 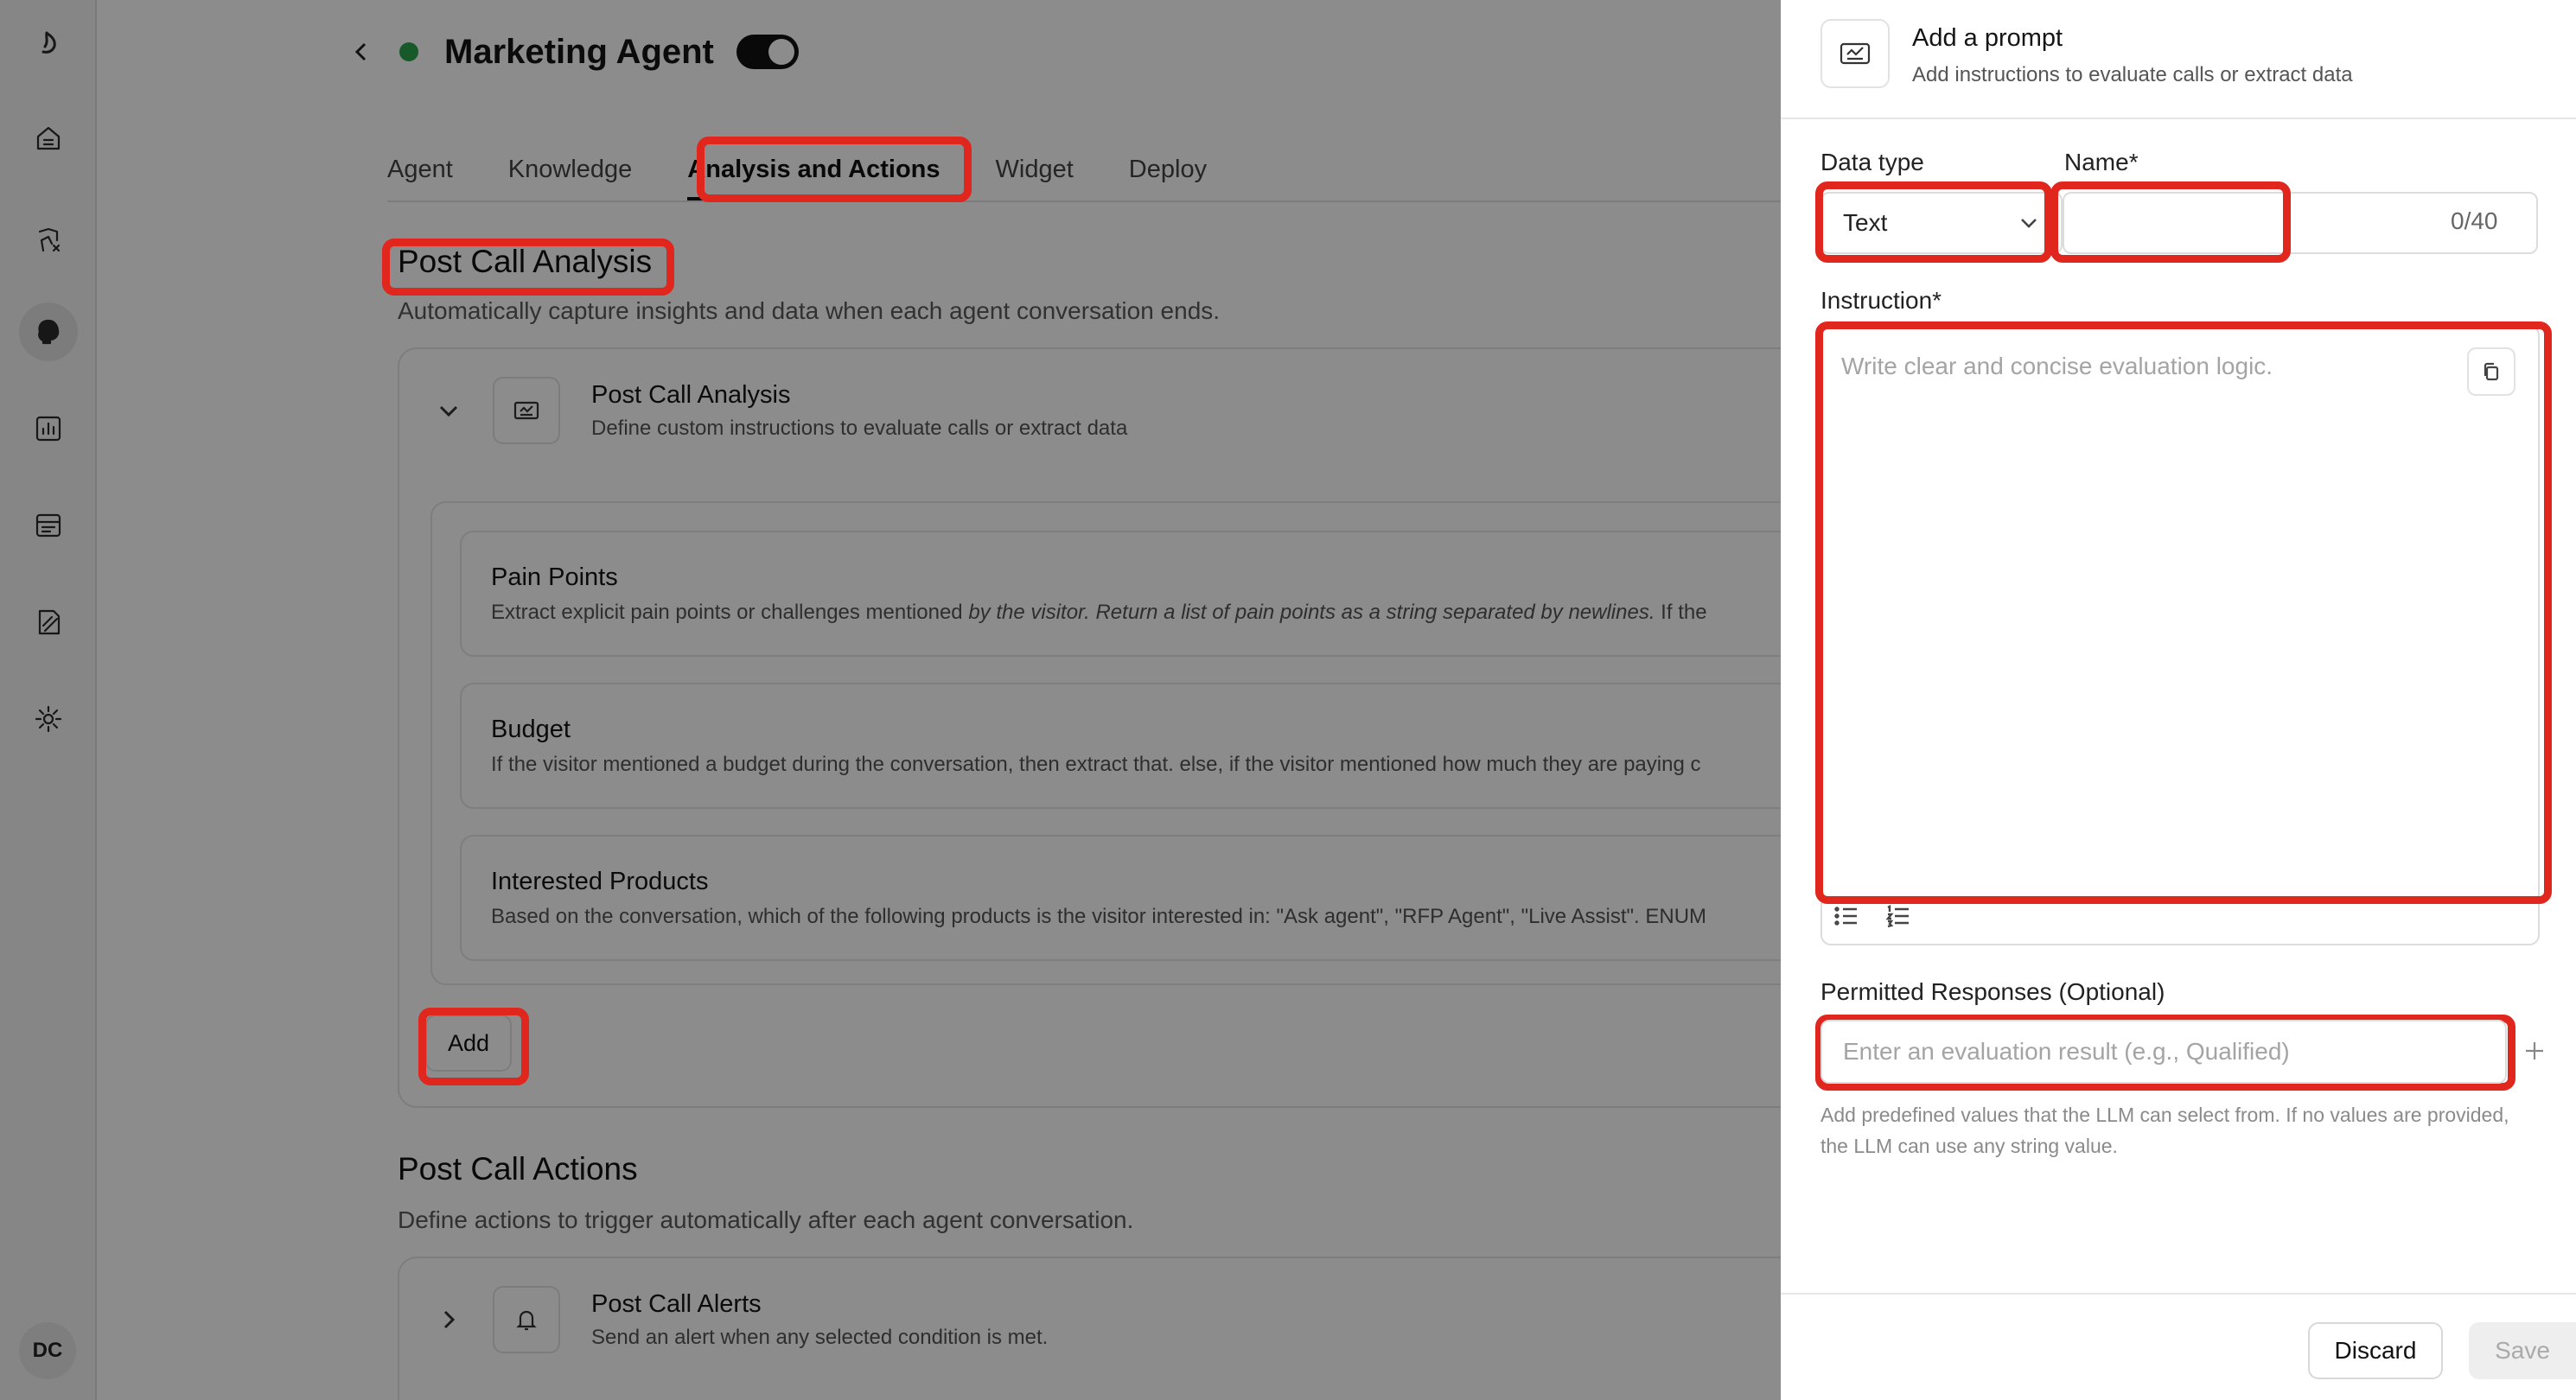 What do you see at coordinates (1941, 223) in the screenshot?
I see `data-type-select: Text` at bounding box center [1941, 223].